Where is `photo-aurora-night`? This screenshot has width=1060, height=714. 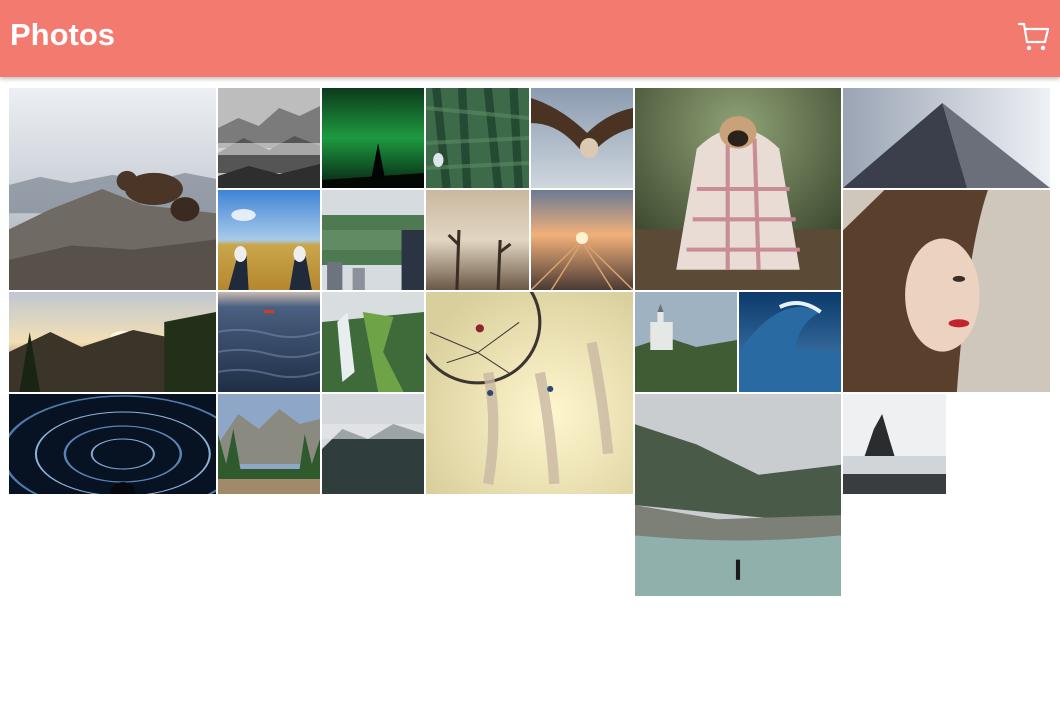
photo-aurora-night is located at coordinates (373, 138).